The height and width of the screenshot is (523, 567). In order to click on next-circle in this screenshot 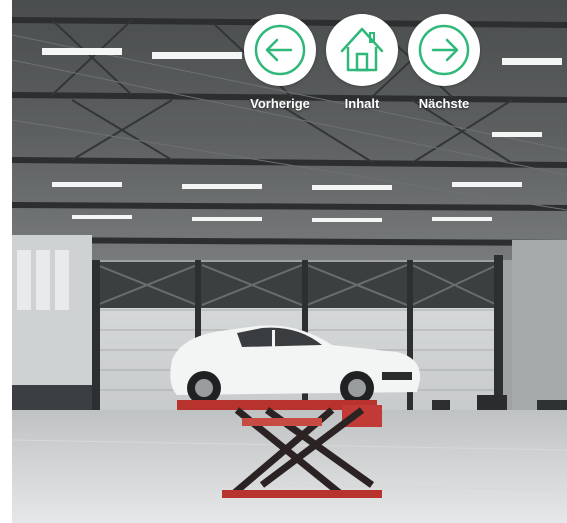, I will do `click(444, 50)`.